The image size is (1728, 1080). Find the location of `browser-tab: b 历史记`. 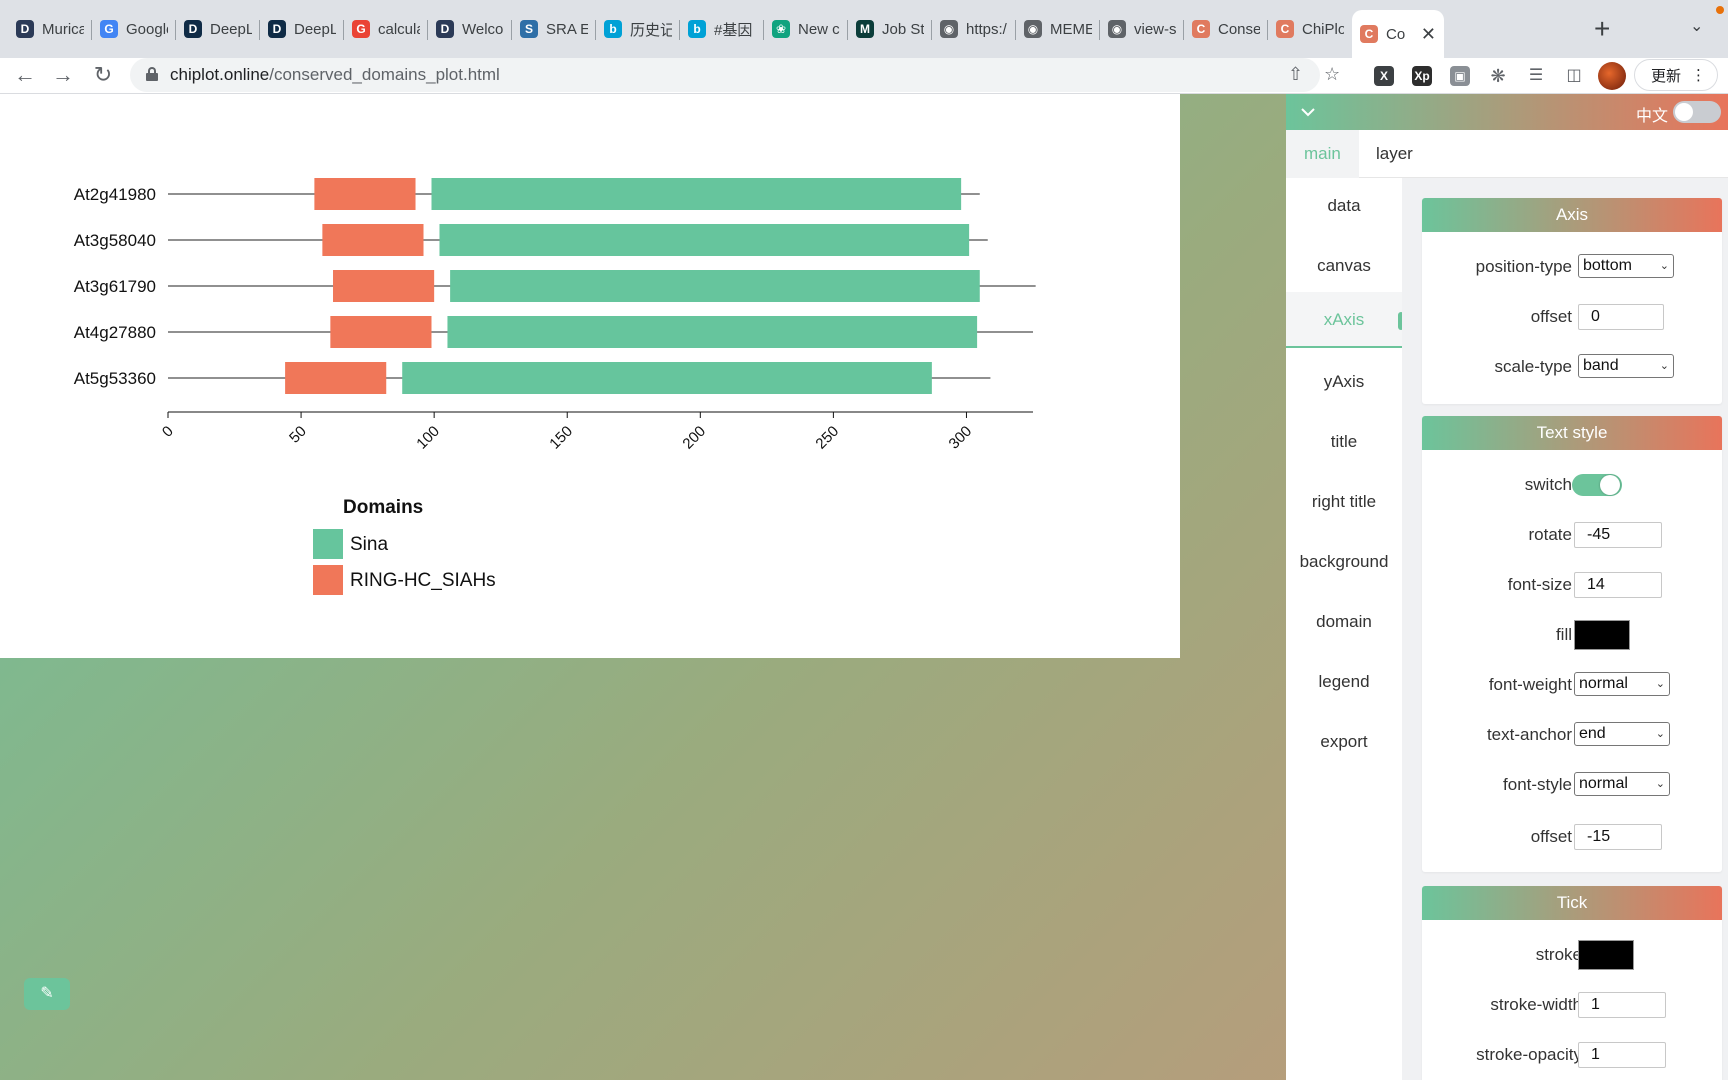

browser-tab: b 历史记 is located at coordinates (638, 29).